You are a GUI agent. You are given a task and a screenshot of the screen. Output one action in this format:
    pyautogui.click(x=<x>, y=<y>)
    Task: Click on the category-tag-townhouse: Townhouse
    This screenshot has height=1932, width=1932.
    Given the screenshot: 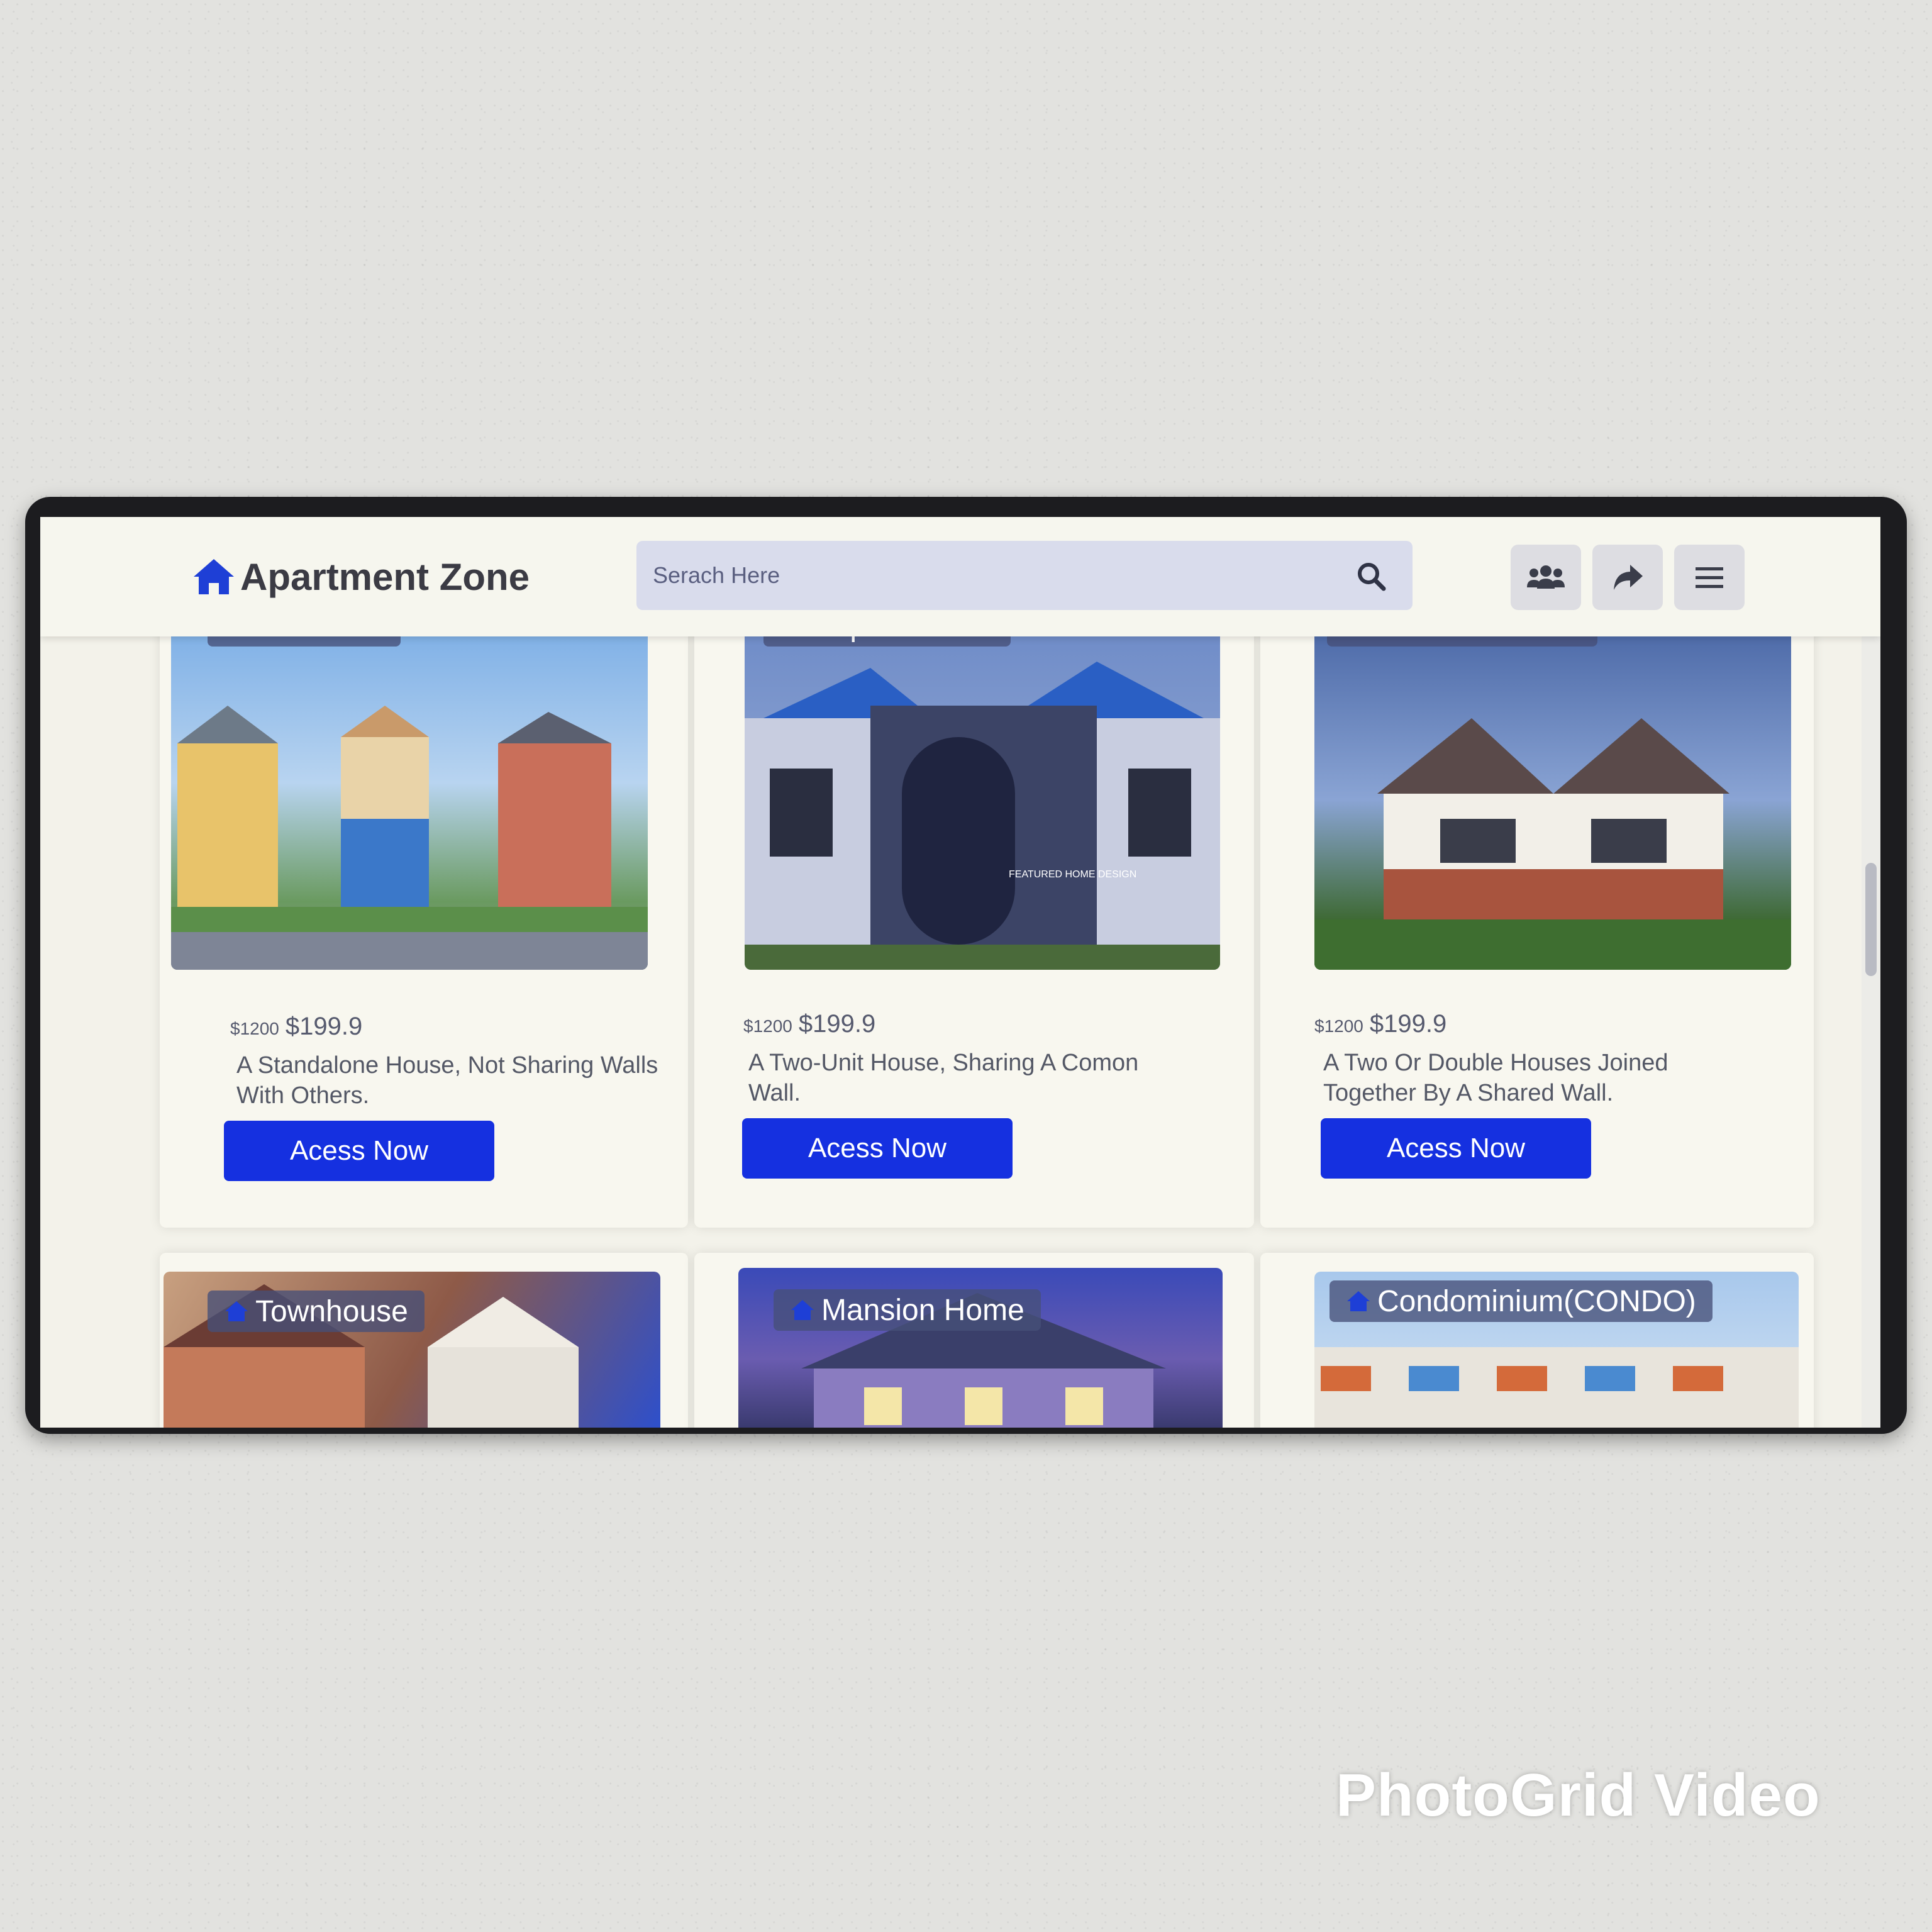 What is the action you would take?
    pyautogui.click(x=316, y=1311)
    